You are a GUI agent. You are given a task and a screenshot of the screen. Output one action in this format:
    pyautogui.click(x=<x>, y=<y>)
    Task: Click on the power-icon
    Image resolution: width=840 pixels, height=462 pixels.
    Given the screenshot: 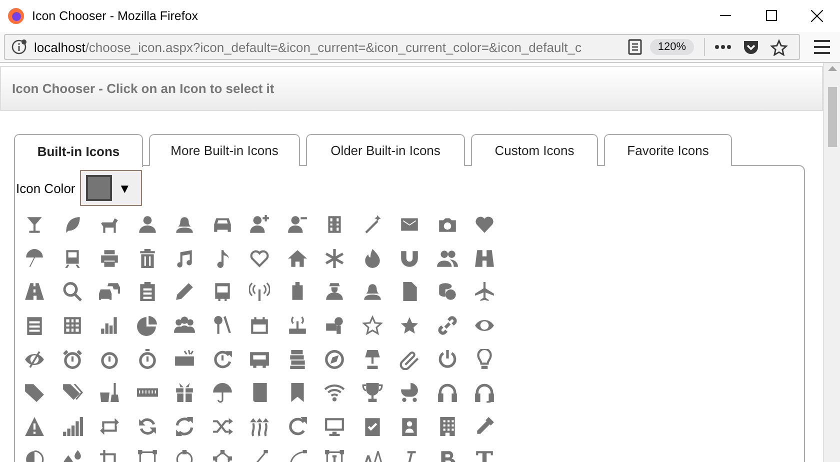 What is the action you would take?
    pyautogui.click(x=447, y=359)
    